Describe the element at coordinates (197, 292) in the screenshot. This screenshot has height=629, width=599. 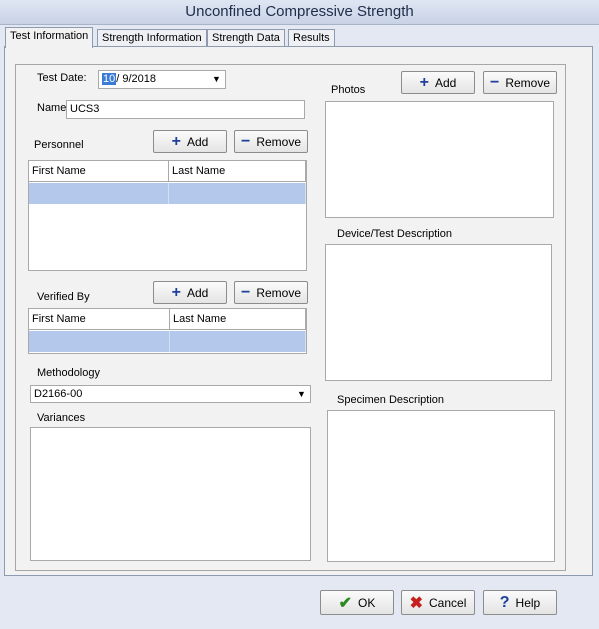
I see `verified-add-label: Add` at that location.